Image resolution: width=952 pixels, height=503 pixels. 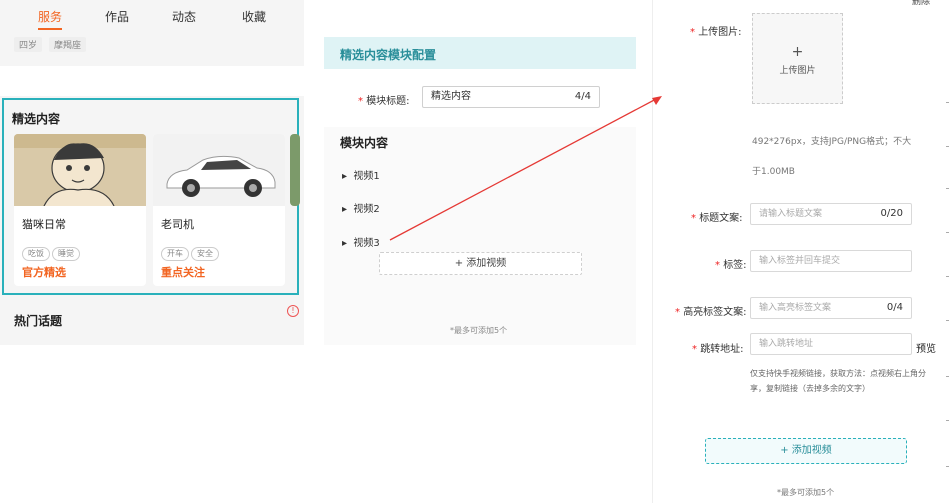 What do you see at coordinates (117, 16) in the screenshot?
I see `tab-works: 作品` at bounding box center [117, 16].